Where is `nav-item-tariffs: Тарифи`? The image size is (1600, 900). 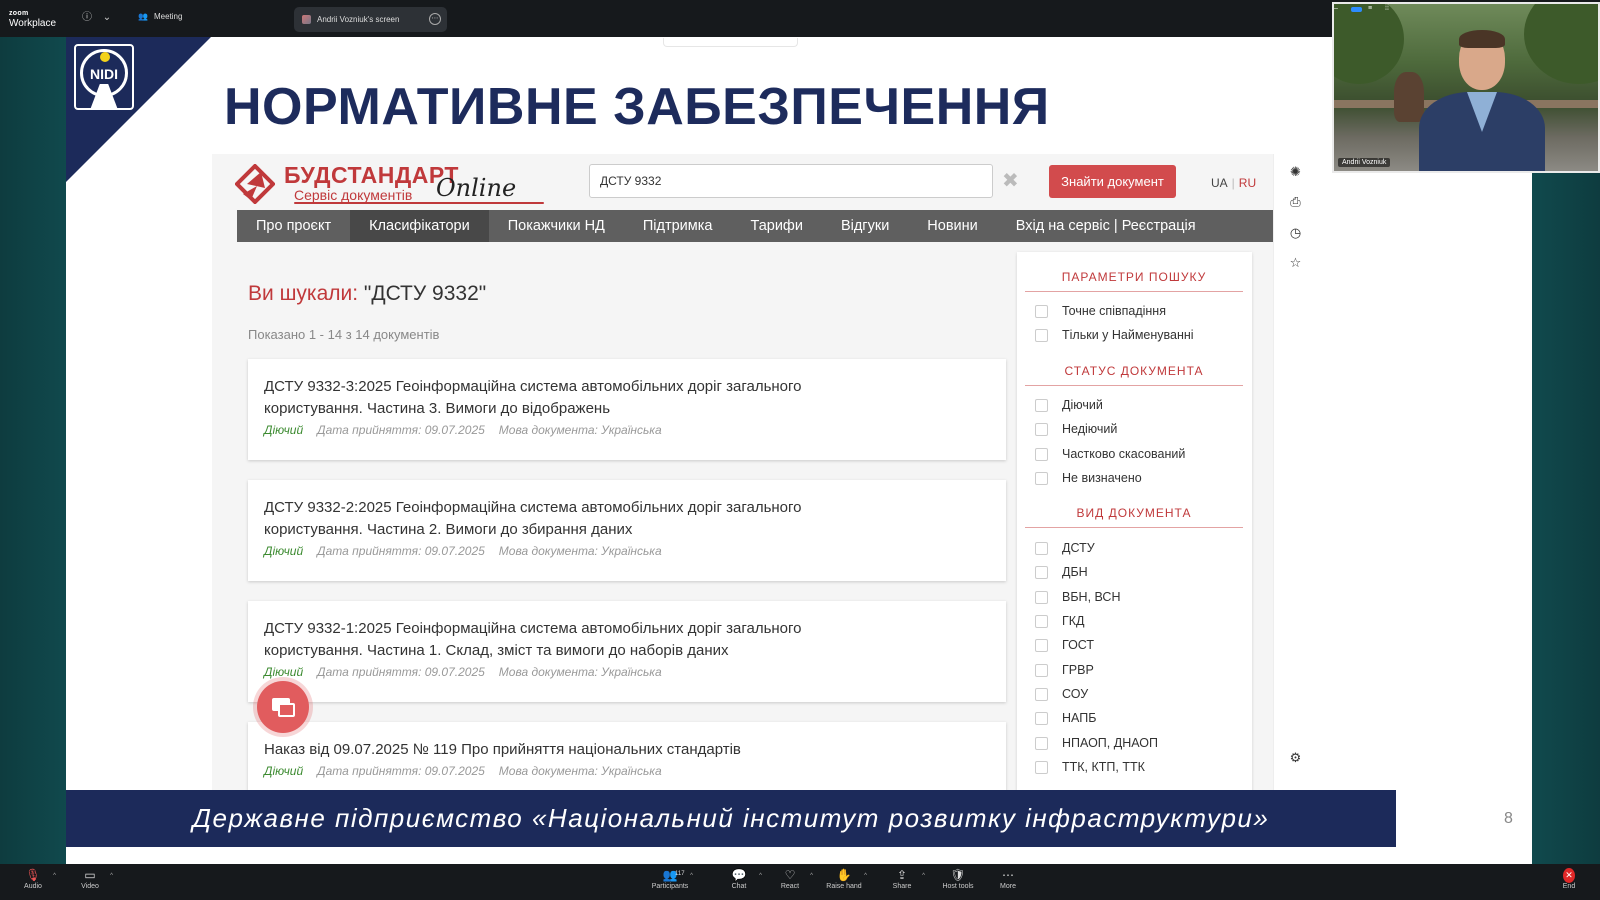 nav-item-tariffs: Тарифи is located at coordinates (776, 226).